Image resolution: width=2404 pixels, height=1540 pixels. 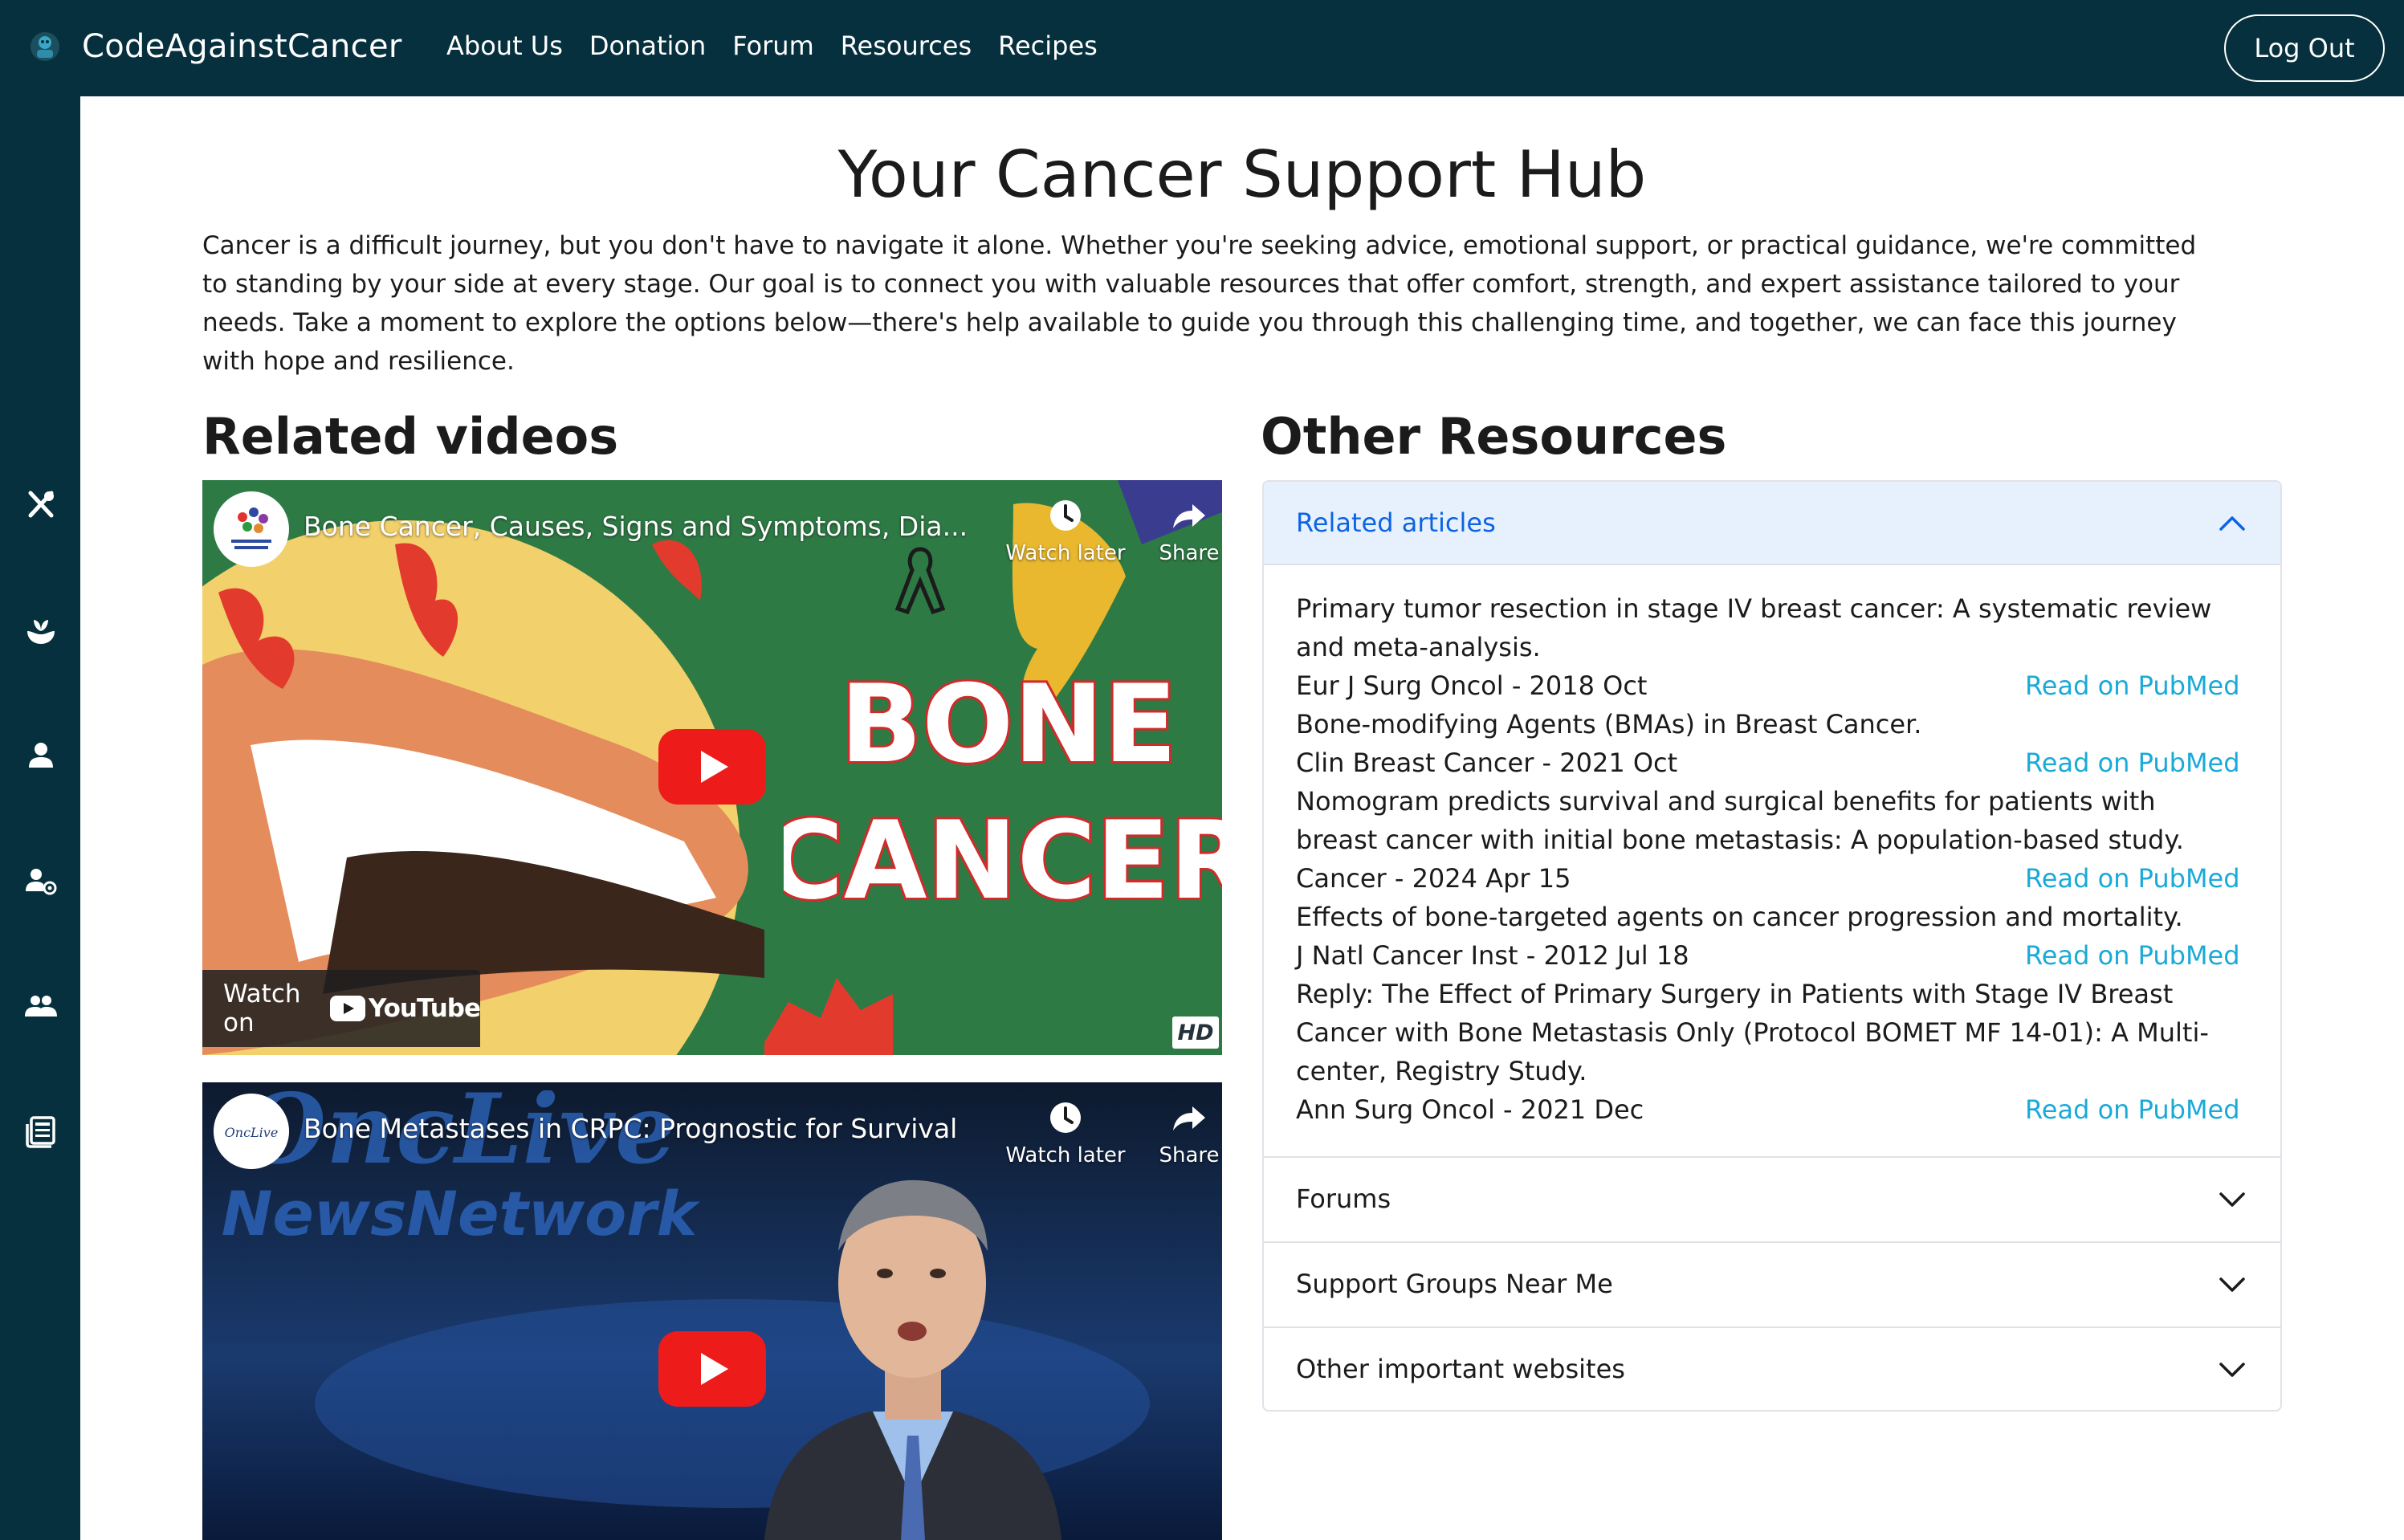 I want to click on page-title: Your Cancer Support Hub, so click(x=1242, y=174).